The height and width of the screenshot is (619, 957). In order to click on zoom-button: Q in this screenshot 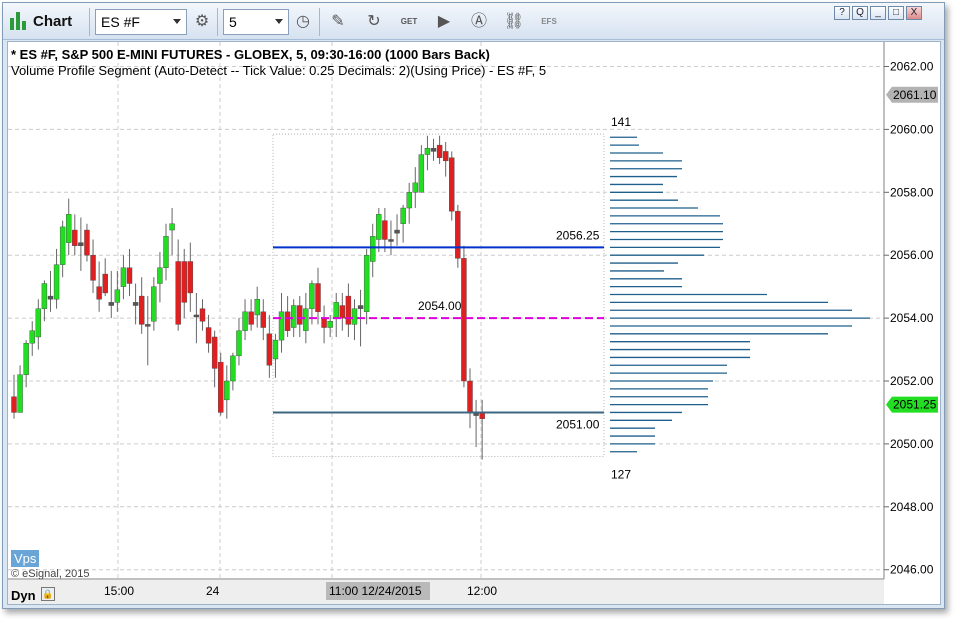, I will do `click(860, 13)`.